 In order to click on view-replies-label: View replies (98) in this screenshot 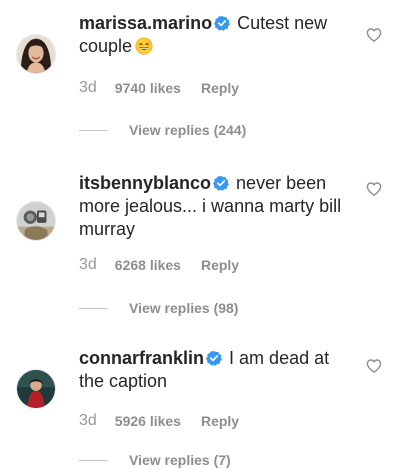, I will do `click(184, 308)`.